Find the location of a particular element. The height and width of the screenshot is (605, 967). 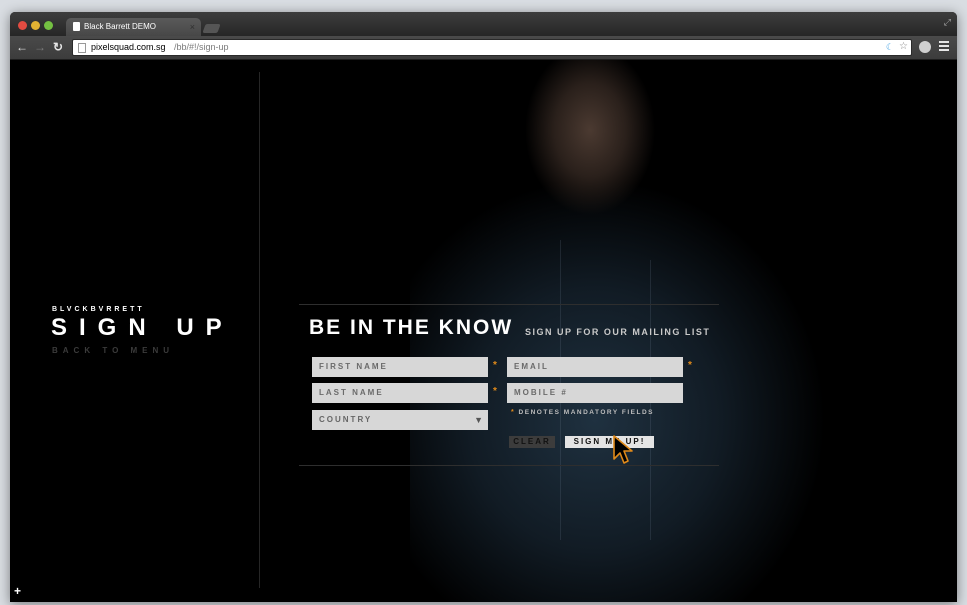

dropdown-arrow-icon: ▼ is located at coordinates (478, 420).